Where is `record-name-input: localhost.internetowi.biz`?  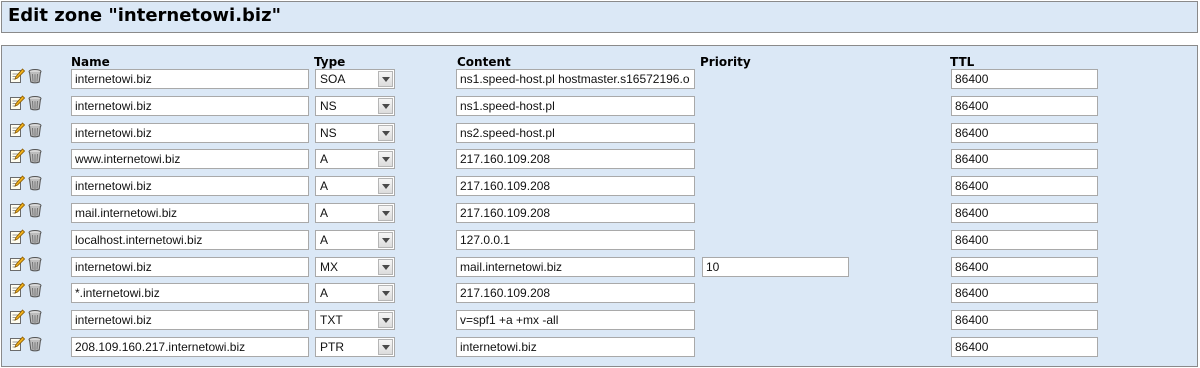
record-name-input: localhost.internetowi.biz is located at coordinates (190, 239).